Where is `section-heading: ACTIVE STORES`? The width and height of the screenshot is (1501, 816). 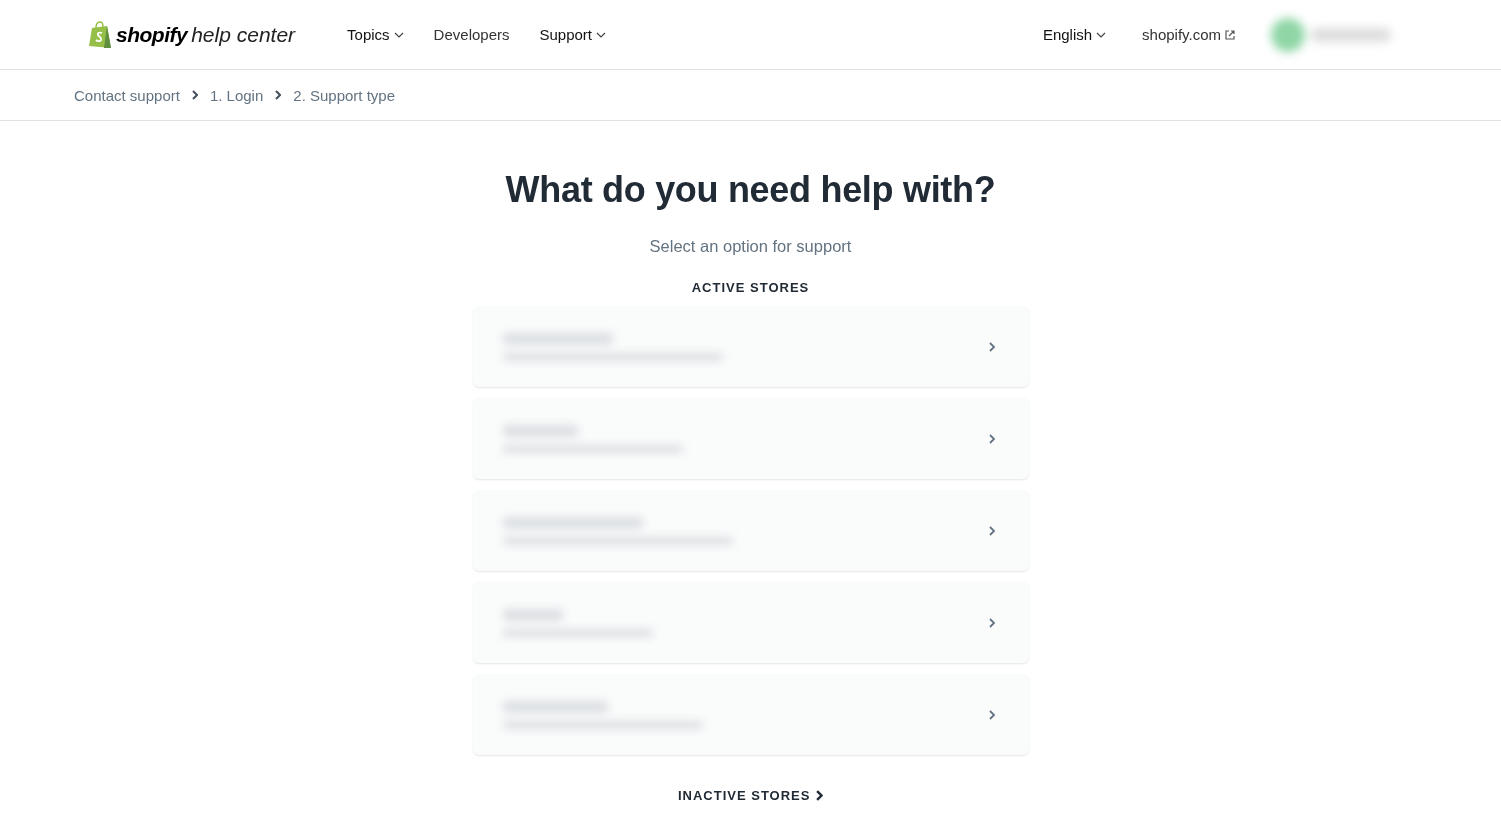 section-heading: ACTIVE STORES is located at coordinates (750, 287).